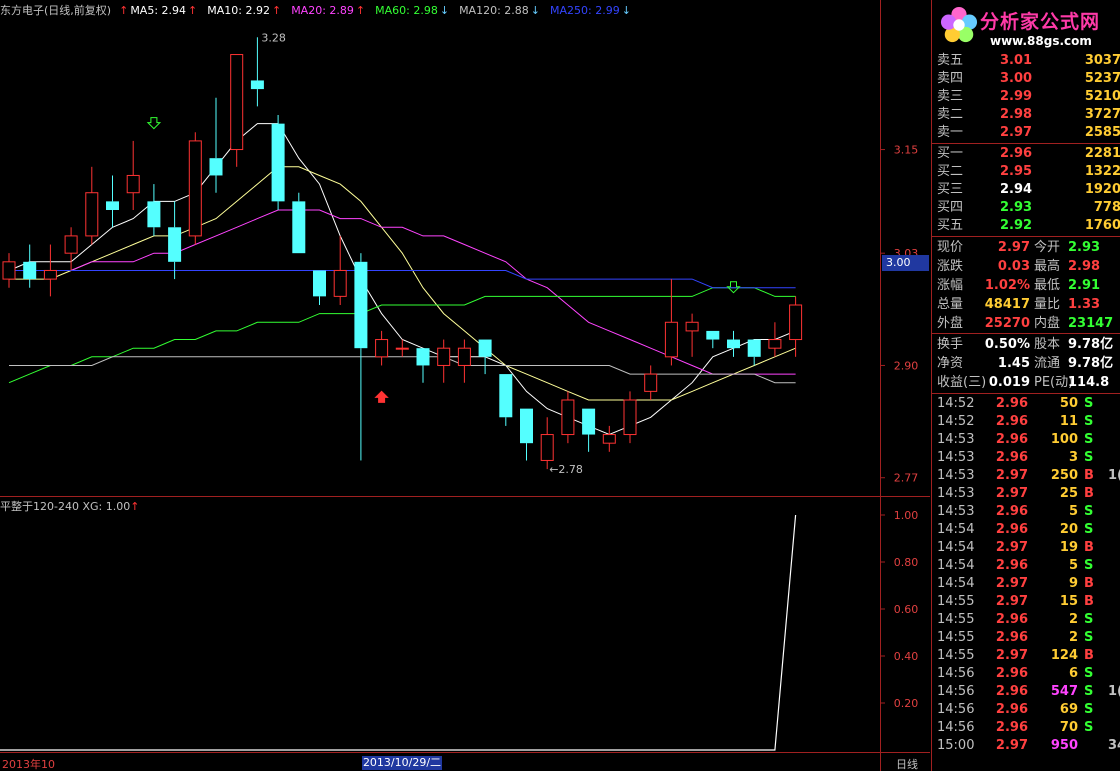 Image resolution: width=1120 pixels, height=771 pixels. Describe the element at coordinates (1026, 494) in the screenshot. I see `tick-row: 14:53 2.97 25 B` at that location.